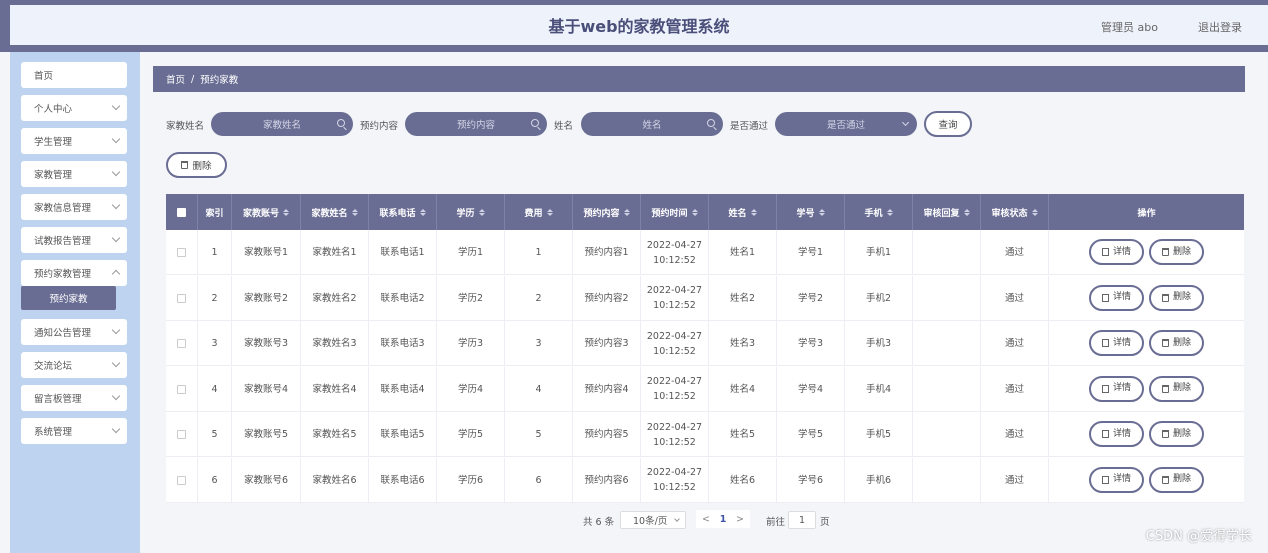 Image resolution: width=1268 pixels, height=553 pixels. I want to click on batch-delete-button: 删除, so click(196, 165).